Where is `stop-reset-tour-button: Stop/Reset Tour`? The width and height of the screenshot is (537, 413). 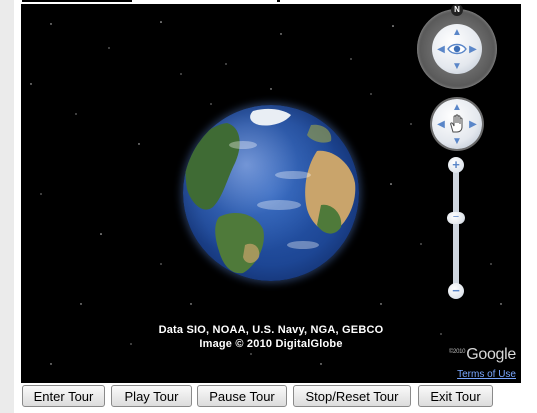 stop-reset-tour-button: Stop/Reset Tour is located at coordinates (352, 396).